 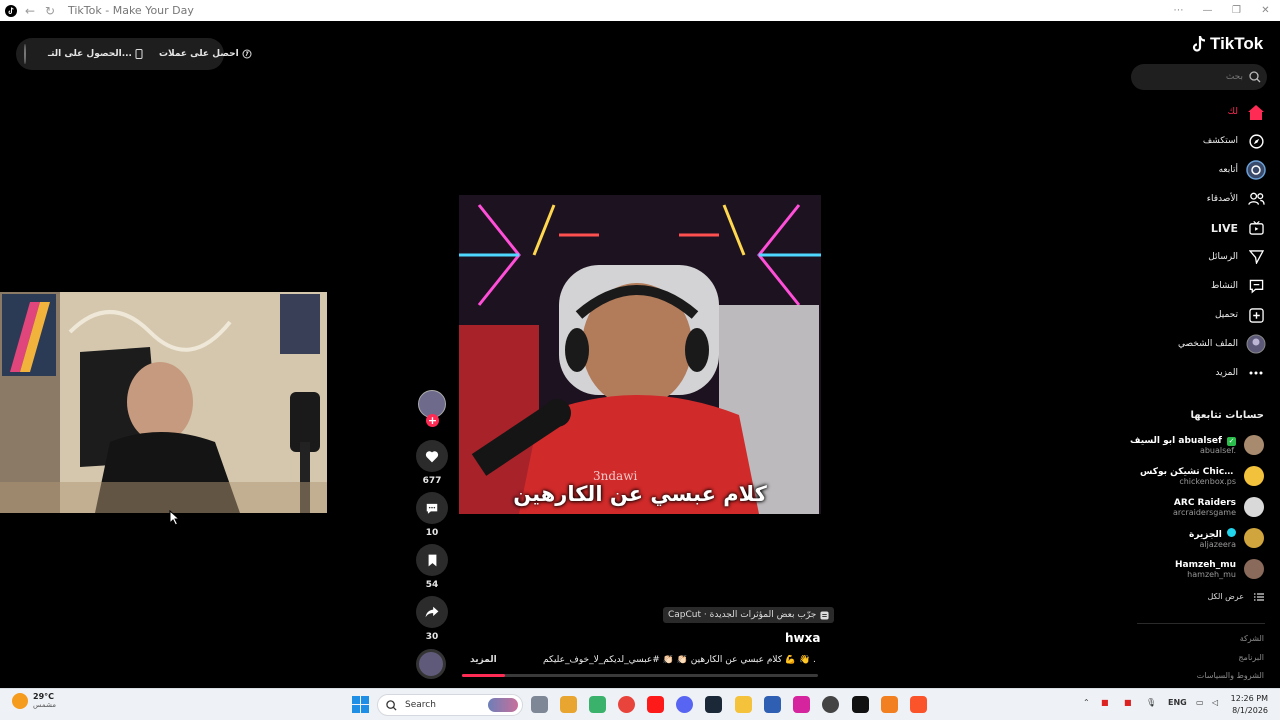 I want to click on music-disc-icon, so click(x=431, y=664).